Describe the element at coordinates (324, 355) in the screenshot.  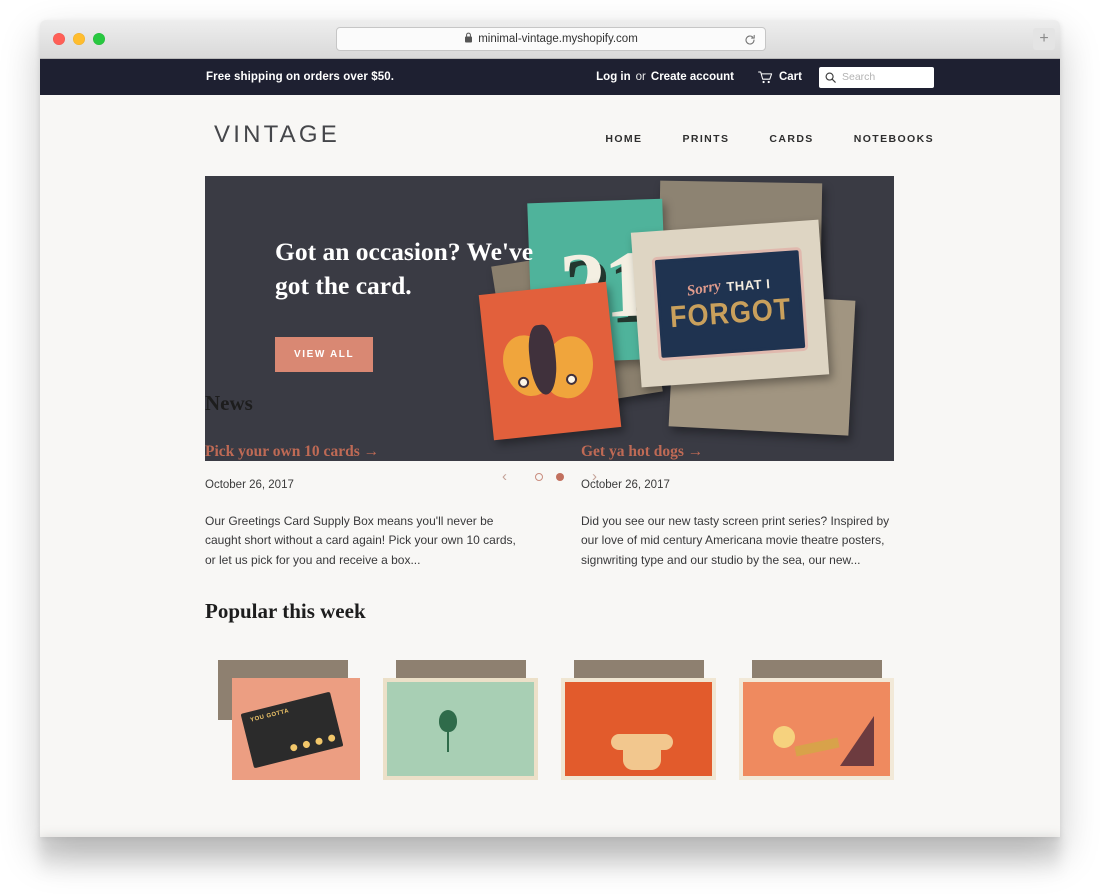
I see `hero-view-all-button: VIEW ALL` at that location.